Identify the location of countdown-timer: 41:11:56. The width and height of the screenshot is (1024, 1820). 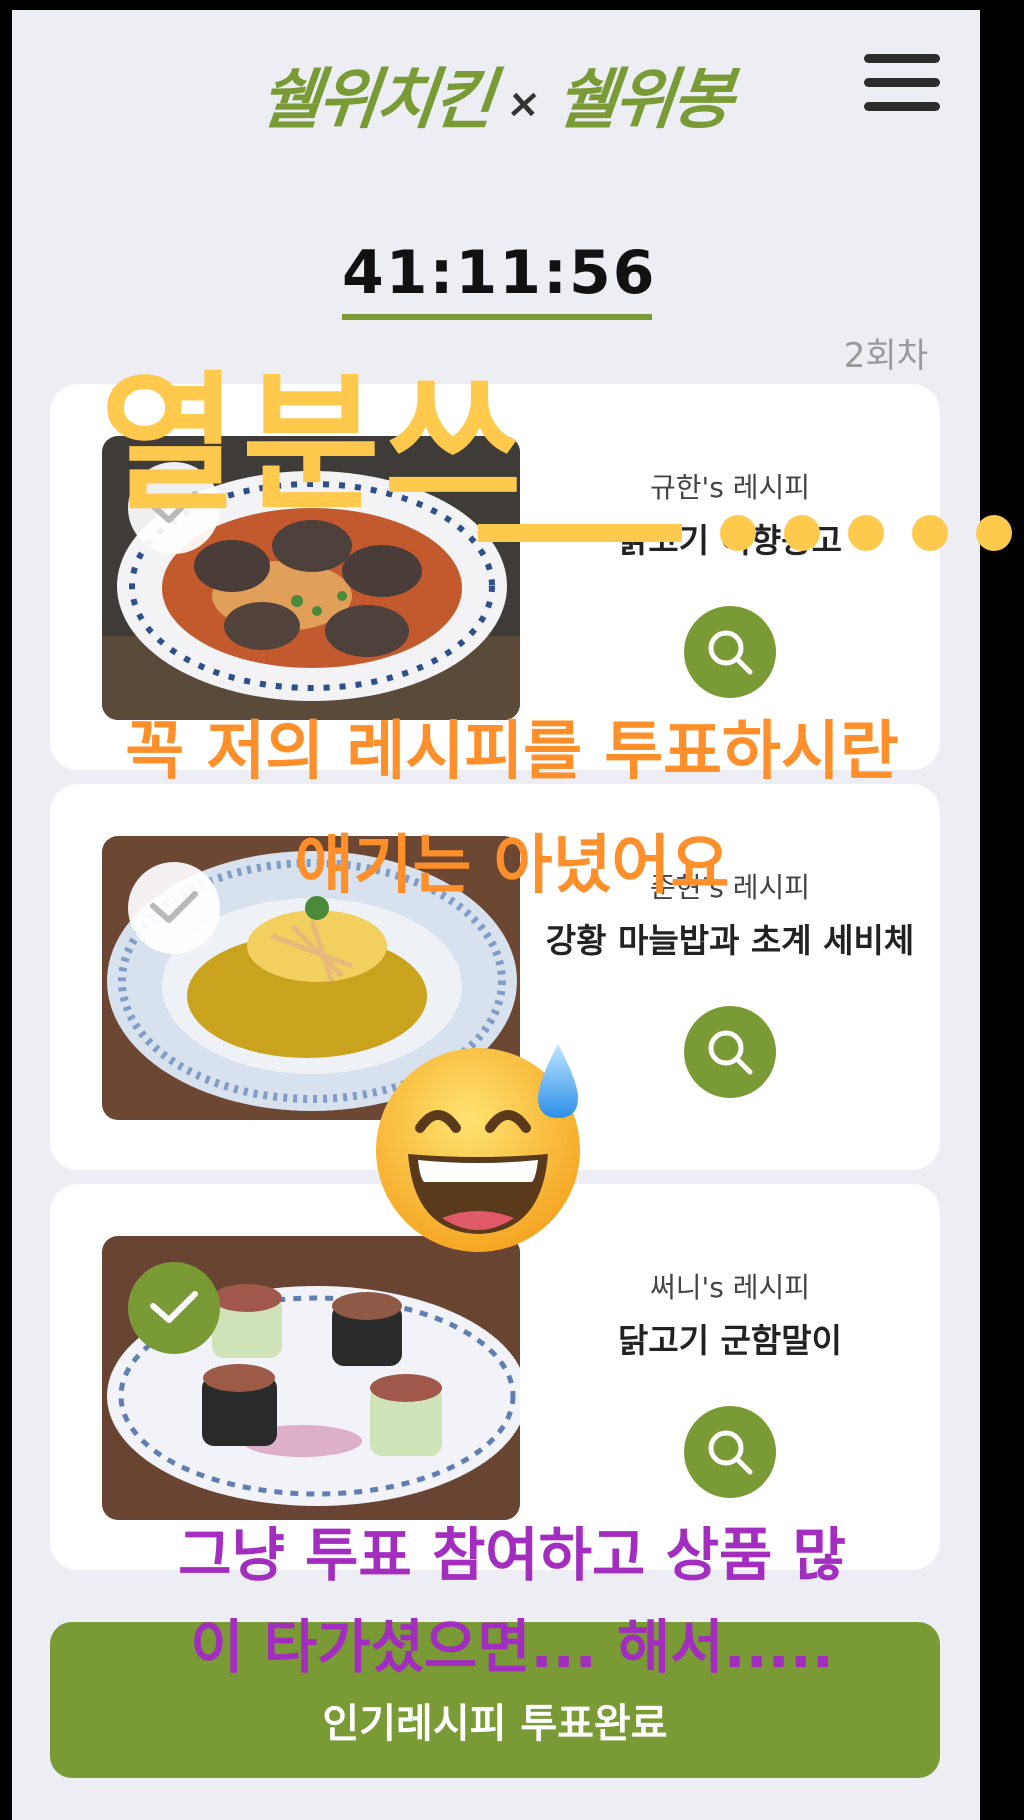
(498, 279).